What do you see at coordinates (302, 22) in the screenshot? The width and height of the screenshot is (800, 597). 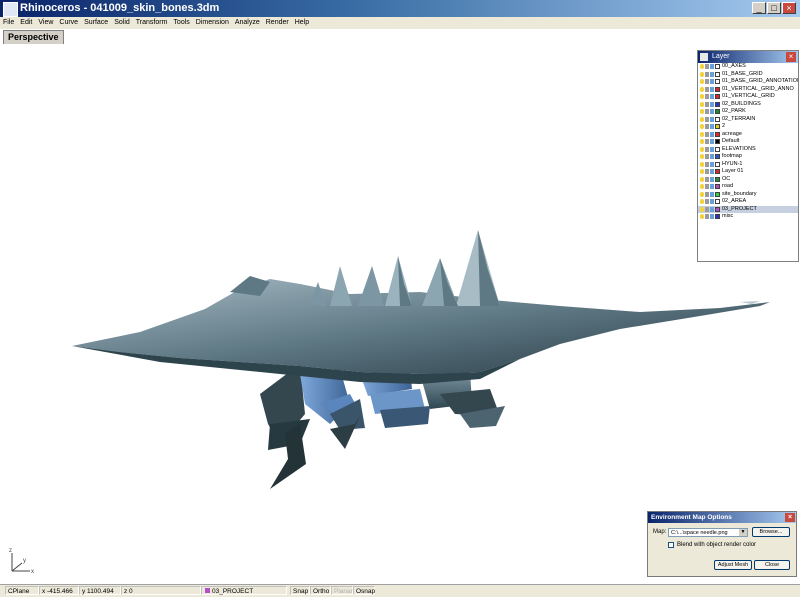 I see `menu-help: Help` at bounding box center [302, 22].